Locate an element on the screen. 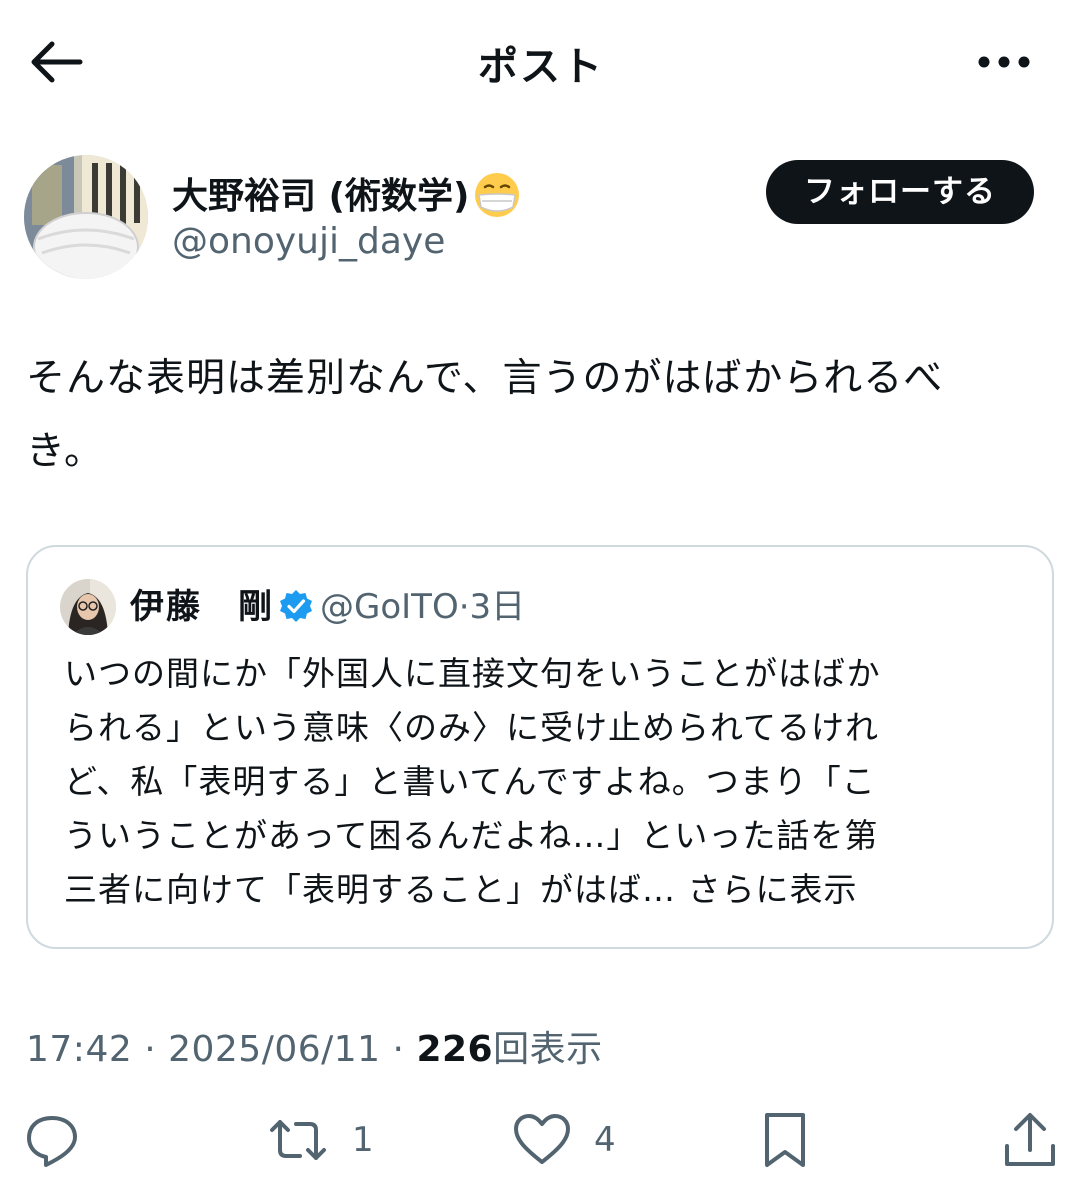 This screenshot has width=1082, height=1200. reply-button is located at coordinates (63, 1140).